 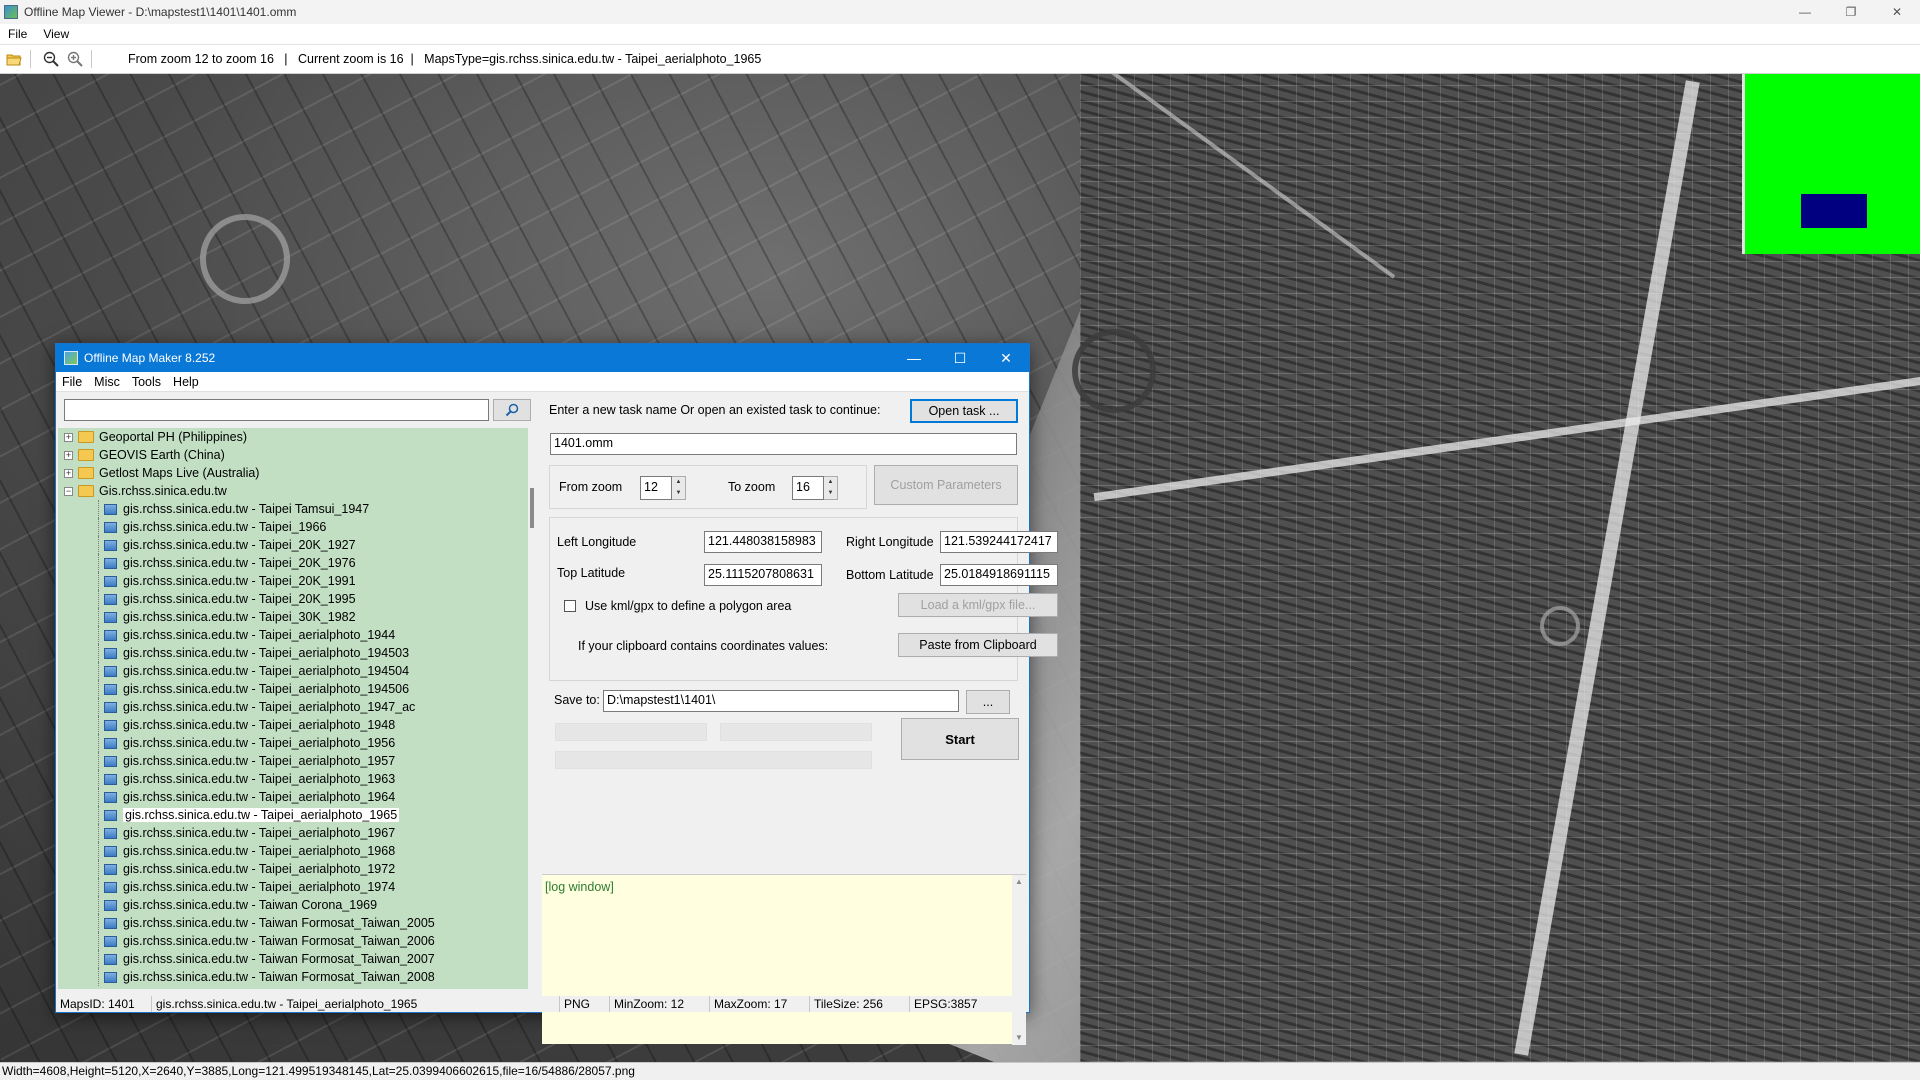 What do you see at coordinates (808, 488) in the screenshot?
I see `to-zoom-value: 16` at bounding box center [808, 488].